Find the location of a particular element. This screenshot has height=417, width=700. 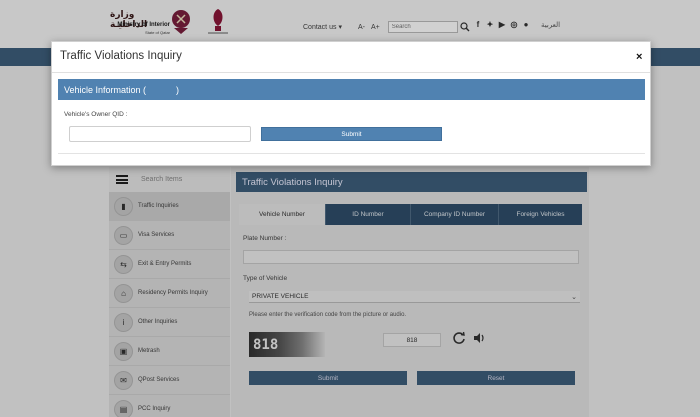

modal-divider is located at coordinates (351, 72).